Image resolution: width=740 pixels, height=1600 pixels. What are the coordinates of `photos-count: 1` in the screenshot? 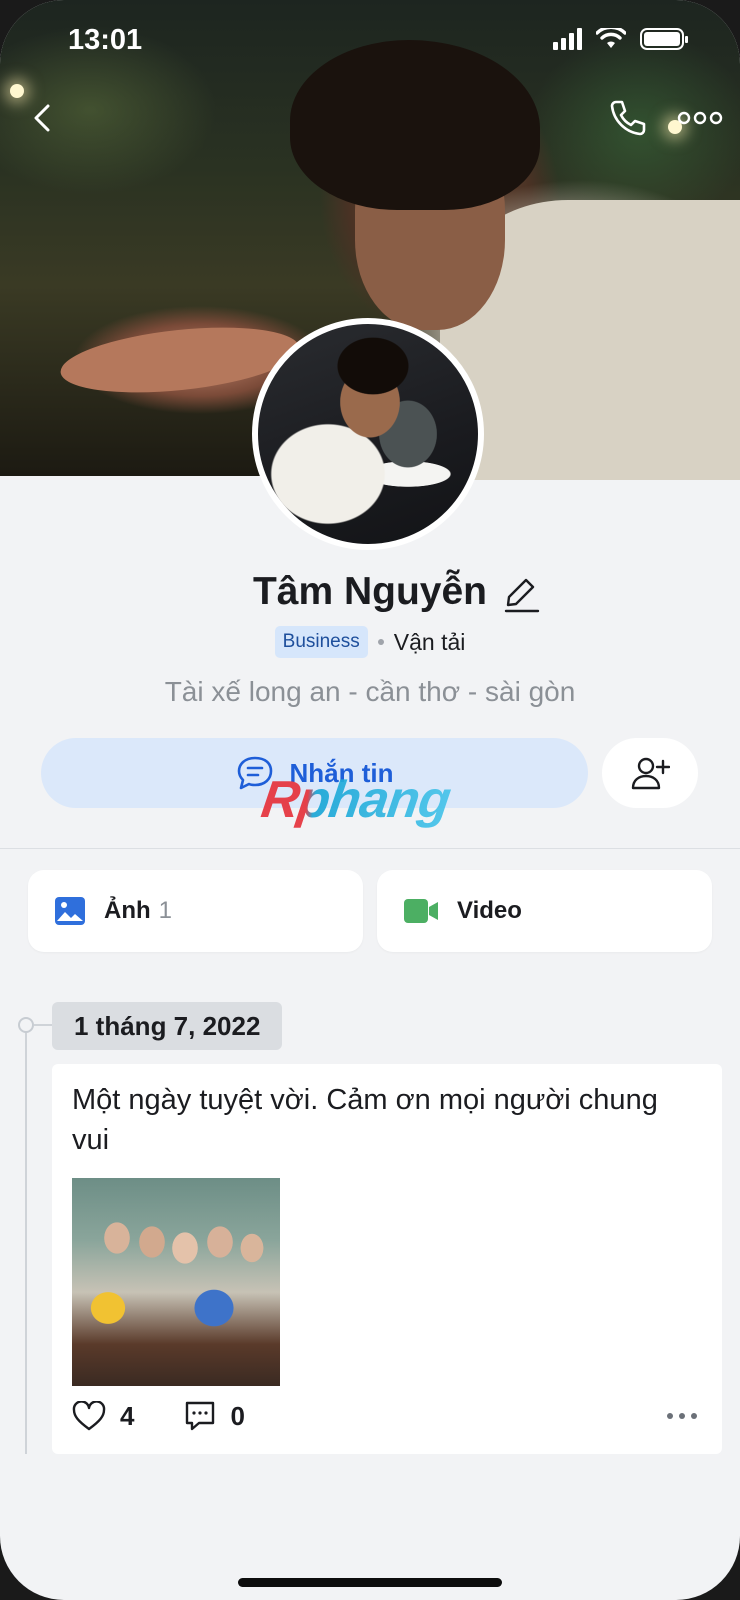 It's located at (165, 910).